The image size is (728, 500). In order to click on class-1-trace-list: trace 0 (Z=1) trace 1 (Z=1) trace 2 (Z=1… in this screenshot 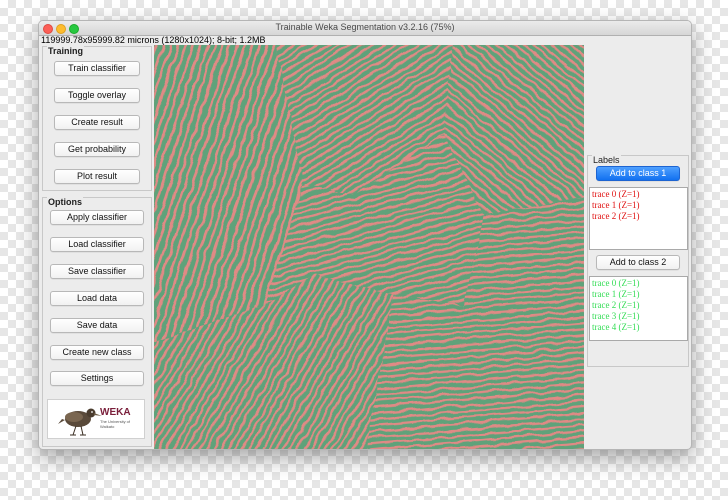, I will do `click(638, 218)`.